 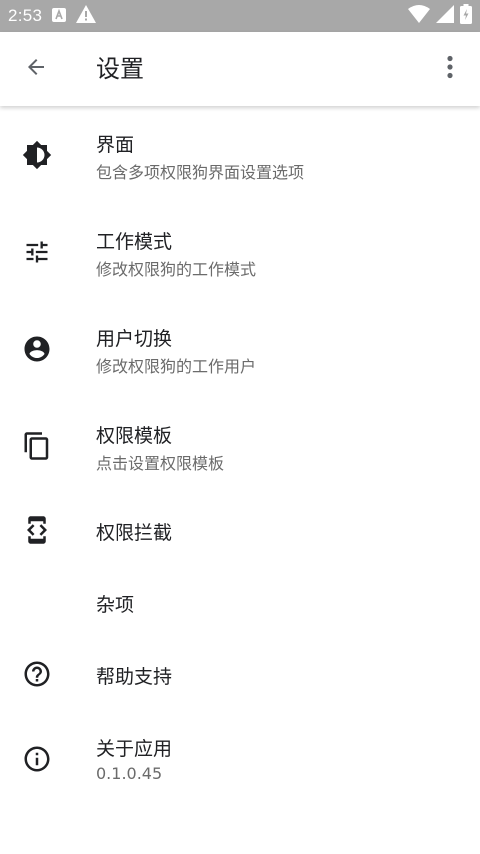 I want to click on settings-item-subtitle: 包含多项权限狗界面设置选项, so click(x=200, y=172).